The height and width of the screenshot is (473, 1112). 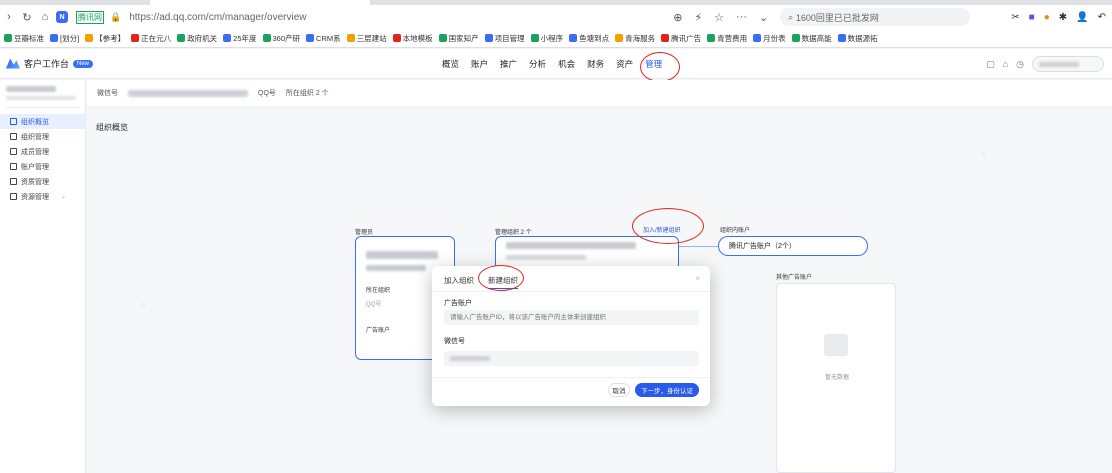 I want to click on reload-icon: ↻, so click(x=27, y=17).